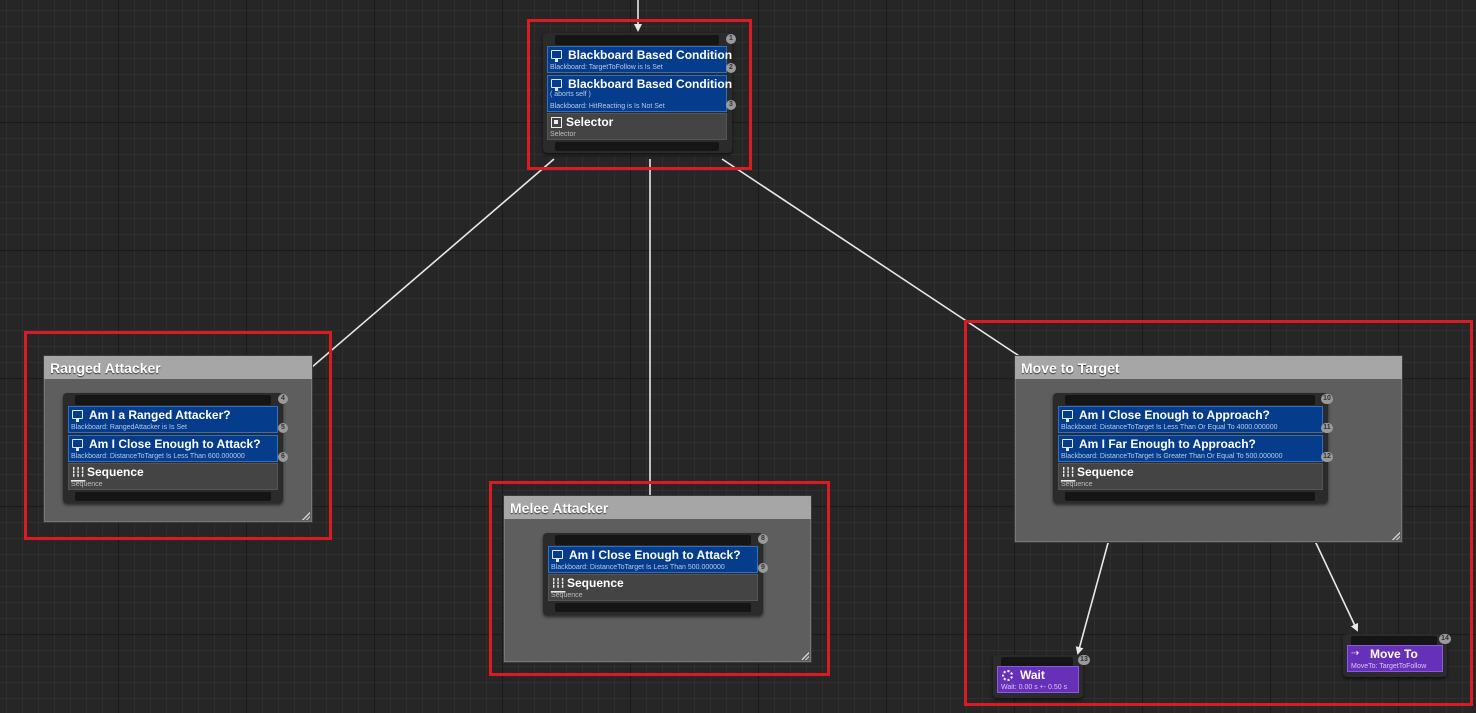  What do you see at coordinates (1327, 457) in the screenshot?
I see `execution-index-badge: 12` at bounding box center [1327, 457].